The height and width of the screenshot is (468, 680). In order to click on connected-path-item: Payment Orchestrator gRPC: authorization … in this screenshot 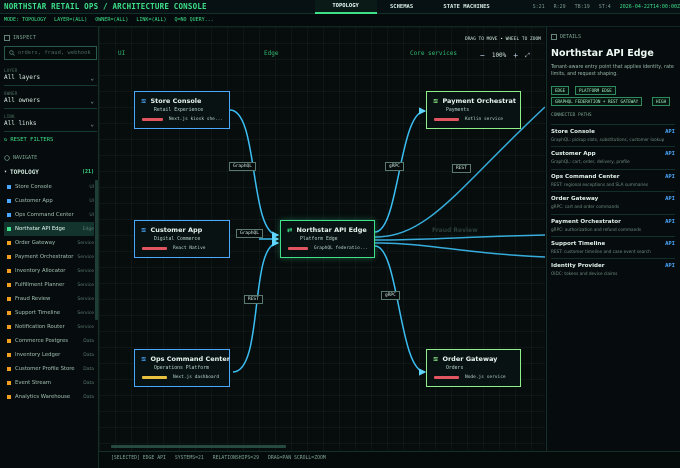, I will do `click(613, 224)`.